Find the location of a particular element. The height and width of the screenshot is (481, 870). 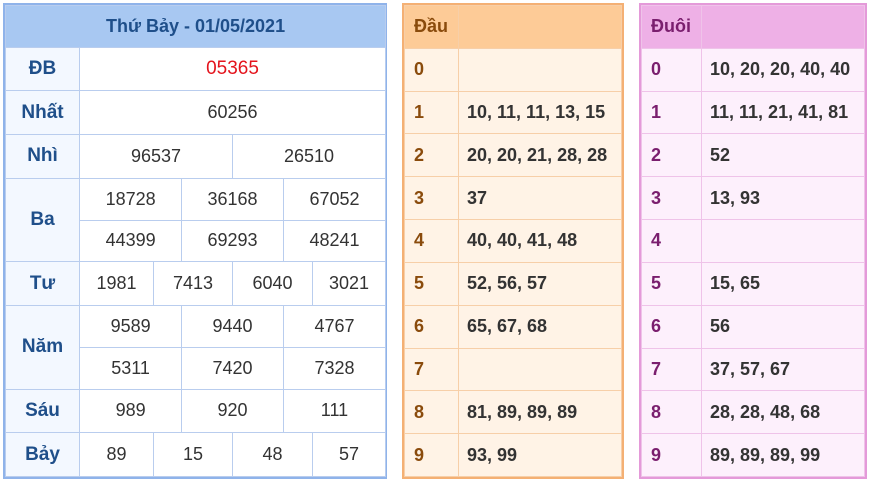

head-values: 10, 11, 11, 13, 15 is located at coordinates (540, 112).